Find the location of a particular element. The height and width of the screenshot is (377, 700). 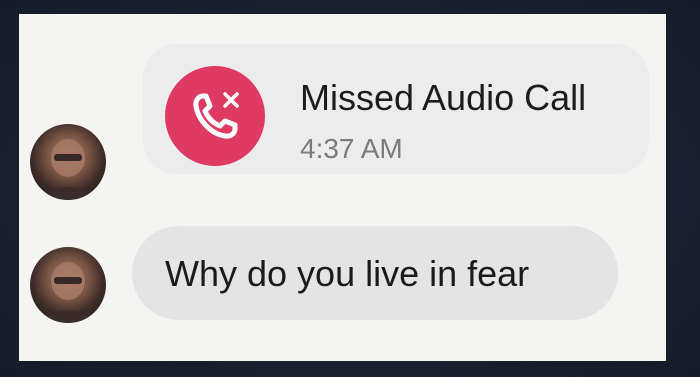

call-timestamp: 4:37 AM is located at coordinates (351, 148).